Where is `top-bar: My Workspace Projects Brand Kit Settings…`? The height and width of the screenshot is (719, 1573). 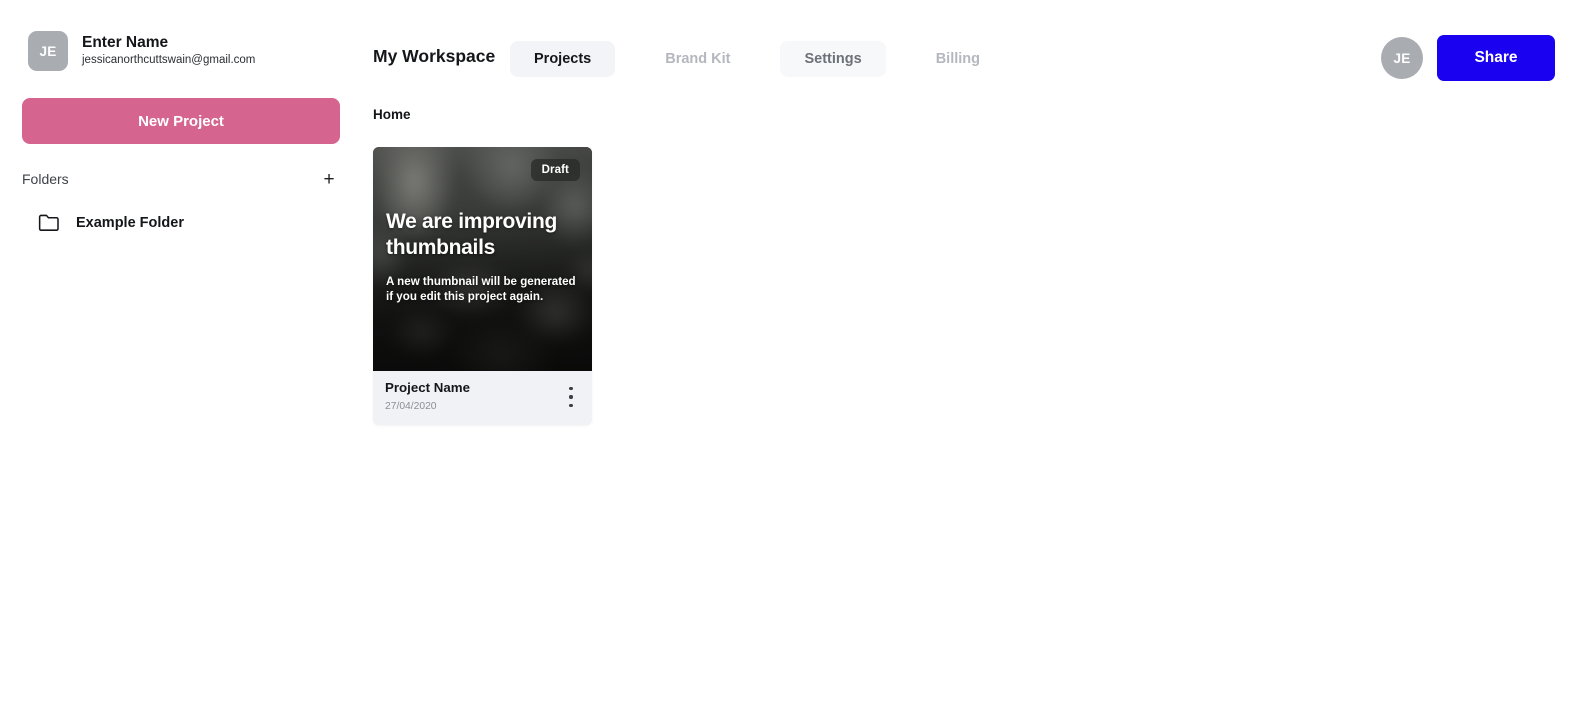
top-bar: My Workspace Projects Brand Kit Settings… is located at coordinates (967, 48).